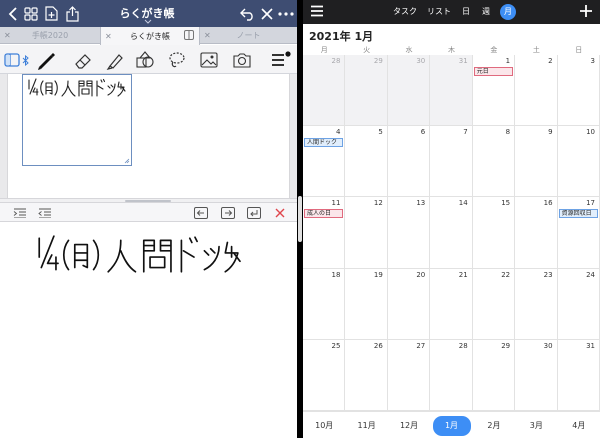  What do you see at coordinates (451, 426) in the screenshot?
I see `month-button: 1月` at bounding box center [451, 426].